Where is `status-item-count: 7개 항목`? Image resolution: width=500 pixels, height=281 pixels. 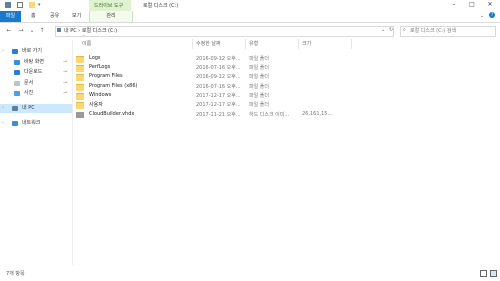 status-item-count: 7개 항목 is located at coordinates (15, 274).